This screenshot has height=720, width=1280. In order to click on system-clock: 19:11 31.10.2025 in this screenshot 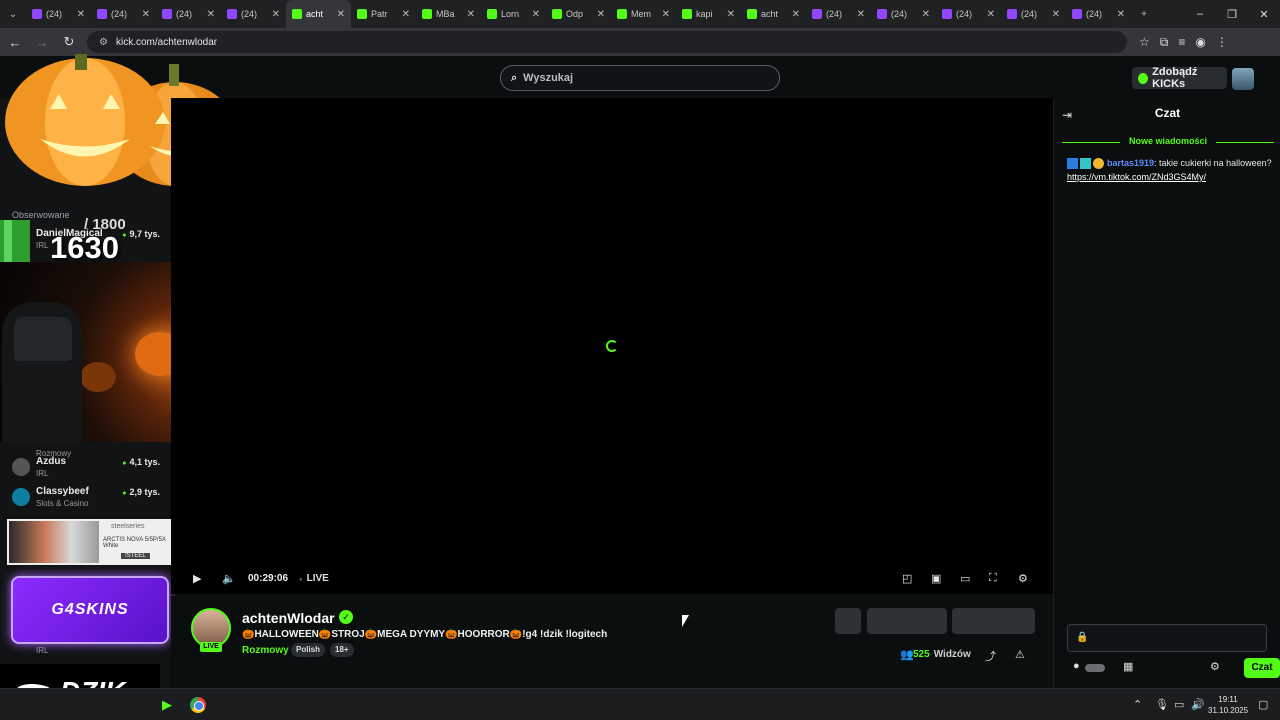, I will do `click(1228, 705)`.